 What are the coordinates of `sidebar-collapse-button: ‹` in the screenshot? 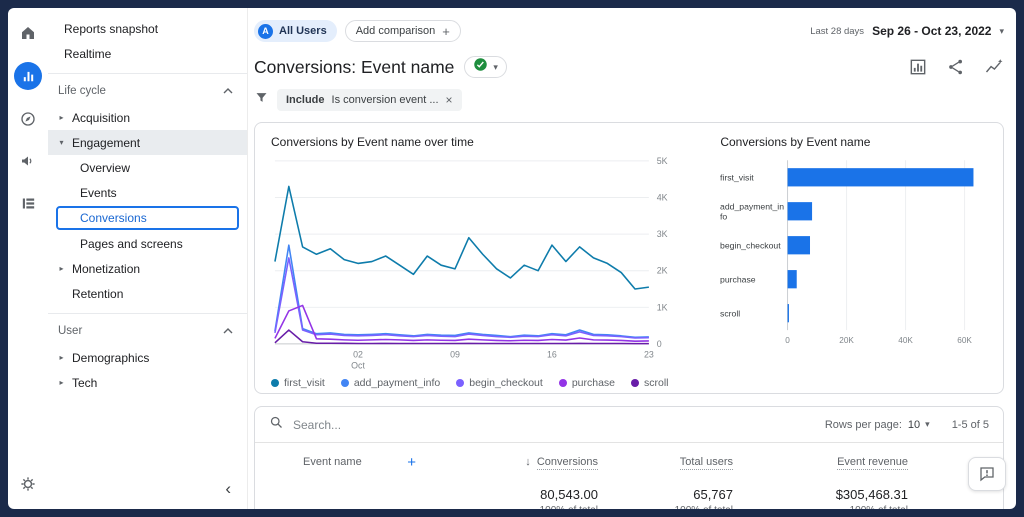 It's located at (228, 488).